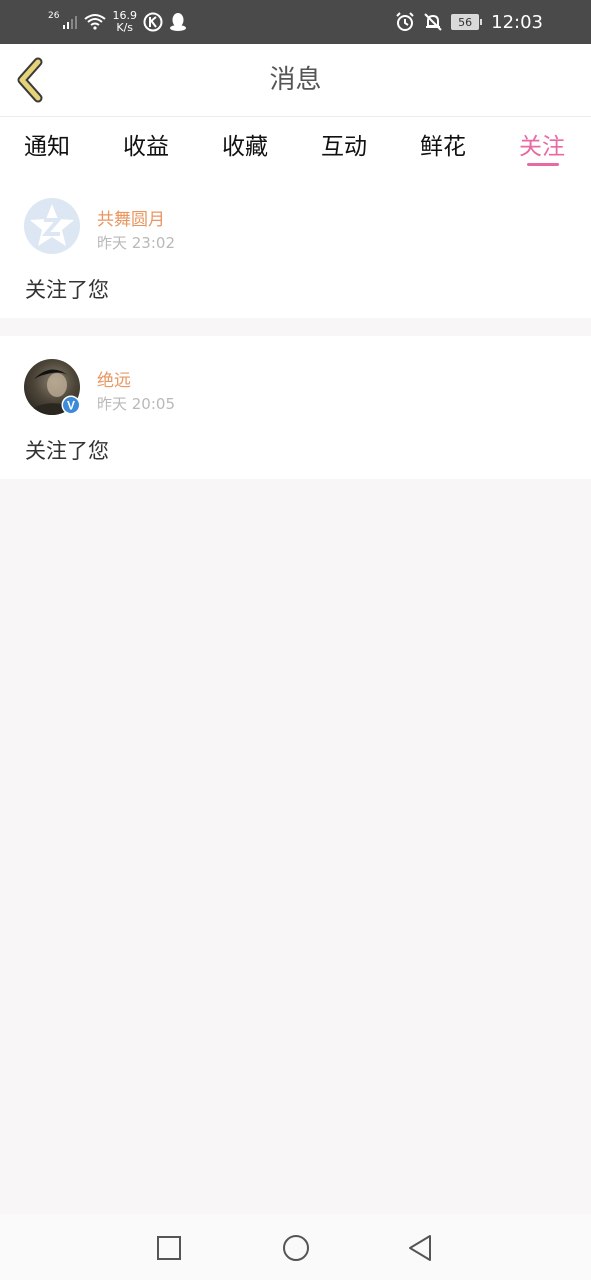 This screenshot has width=591, height=1280. I want to click on tab-notify: 通知, so click(47, 144).